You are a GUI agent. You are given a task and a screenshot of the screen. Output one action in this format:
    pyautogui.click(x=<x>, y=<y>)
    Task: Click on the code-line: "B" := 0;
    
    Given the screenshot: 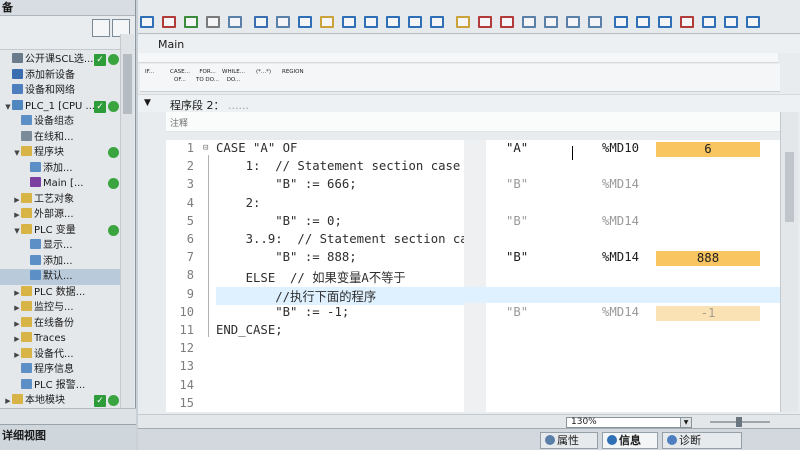 What is the action you would take?
    pyautogui.click(x=279, y=221)
    